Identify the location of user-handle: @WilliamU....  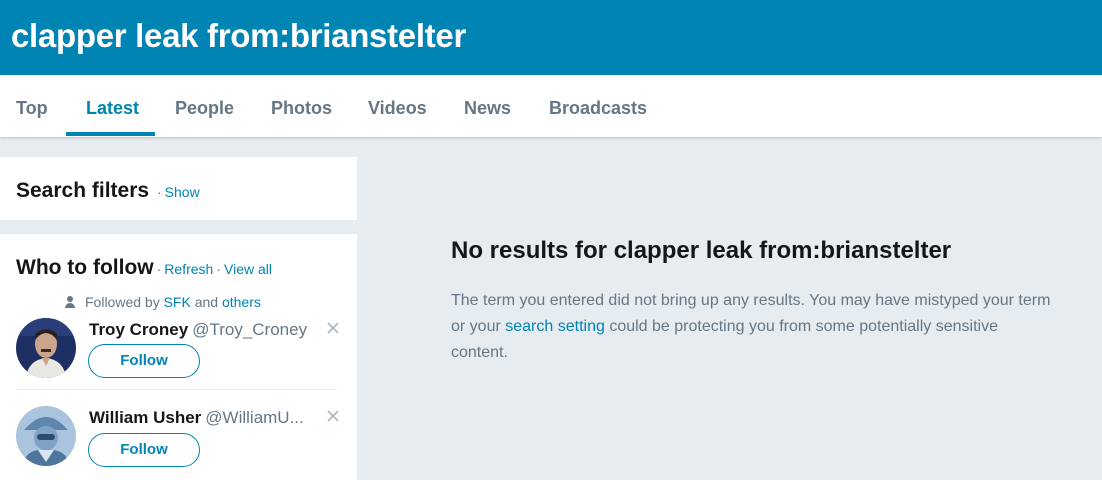
(254, 417).